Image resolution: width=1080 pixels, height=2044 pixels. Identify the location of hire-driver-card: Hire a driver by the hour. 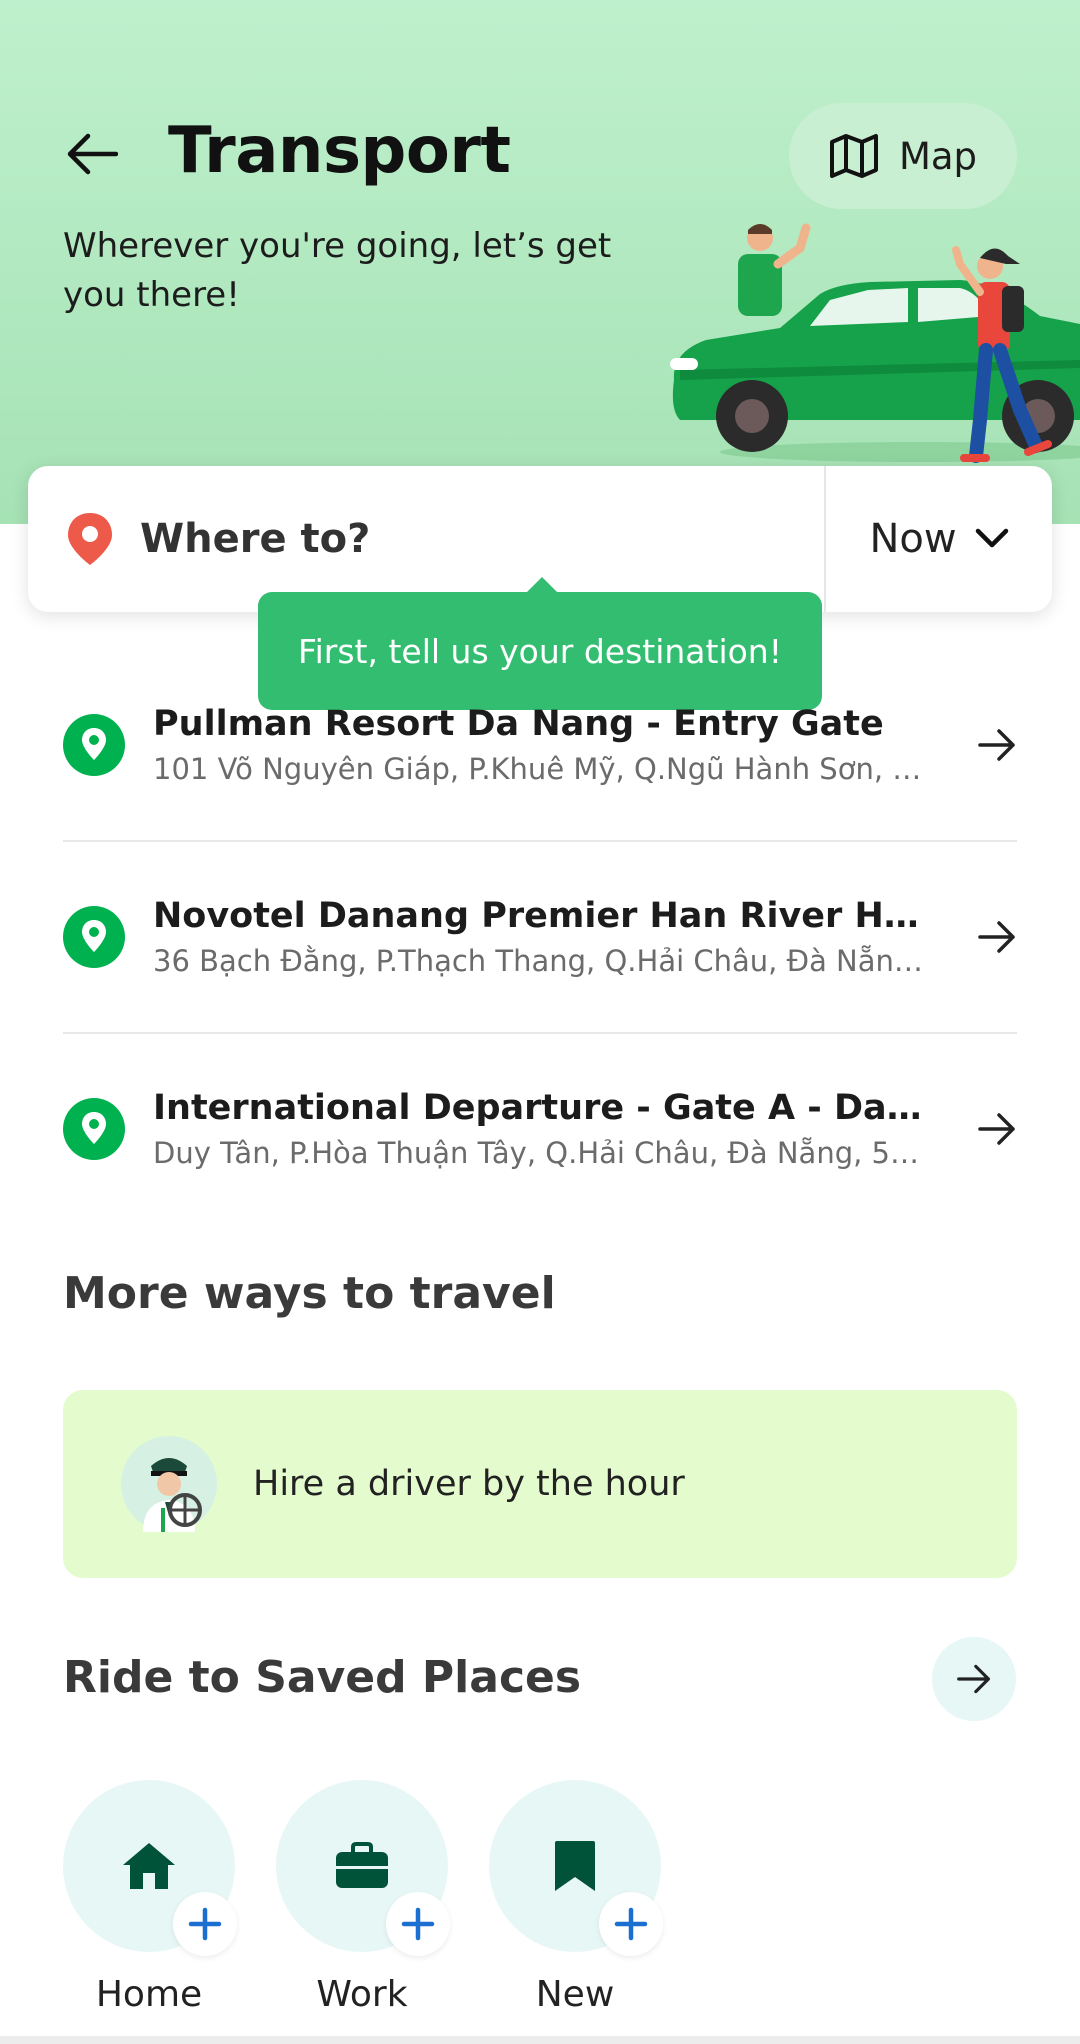
(540, 1484).